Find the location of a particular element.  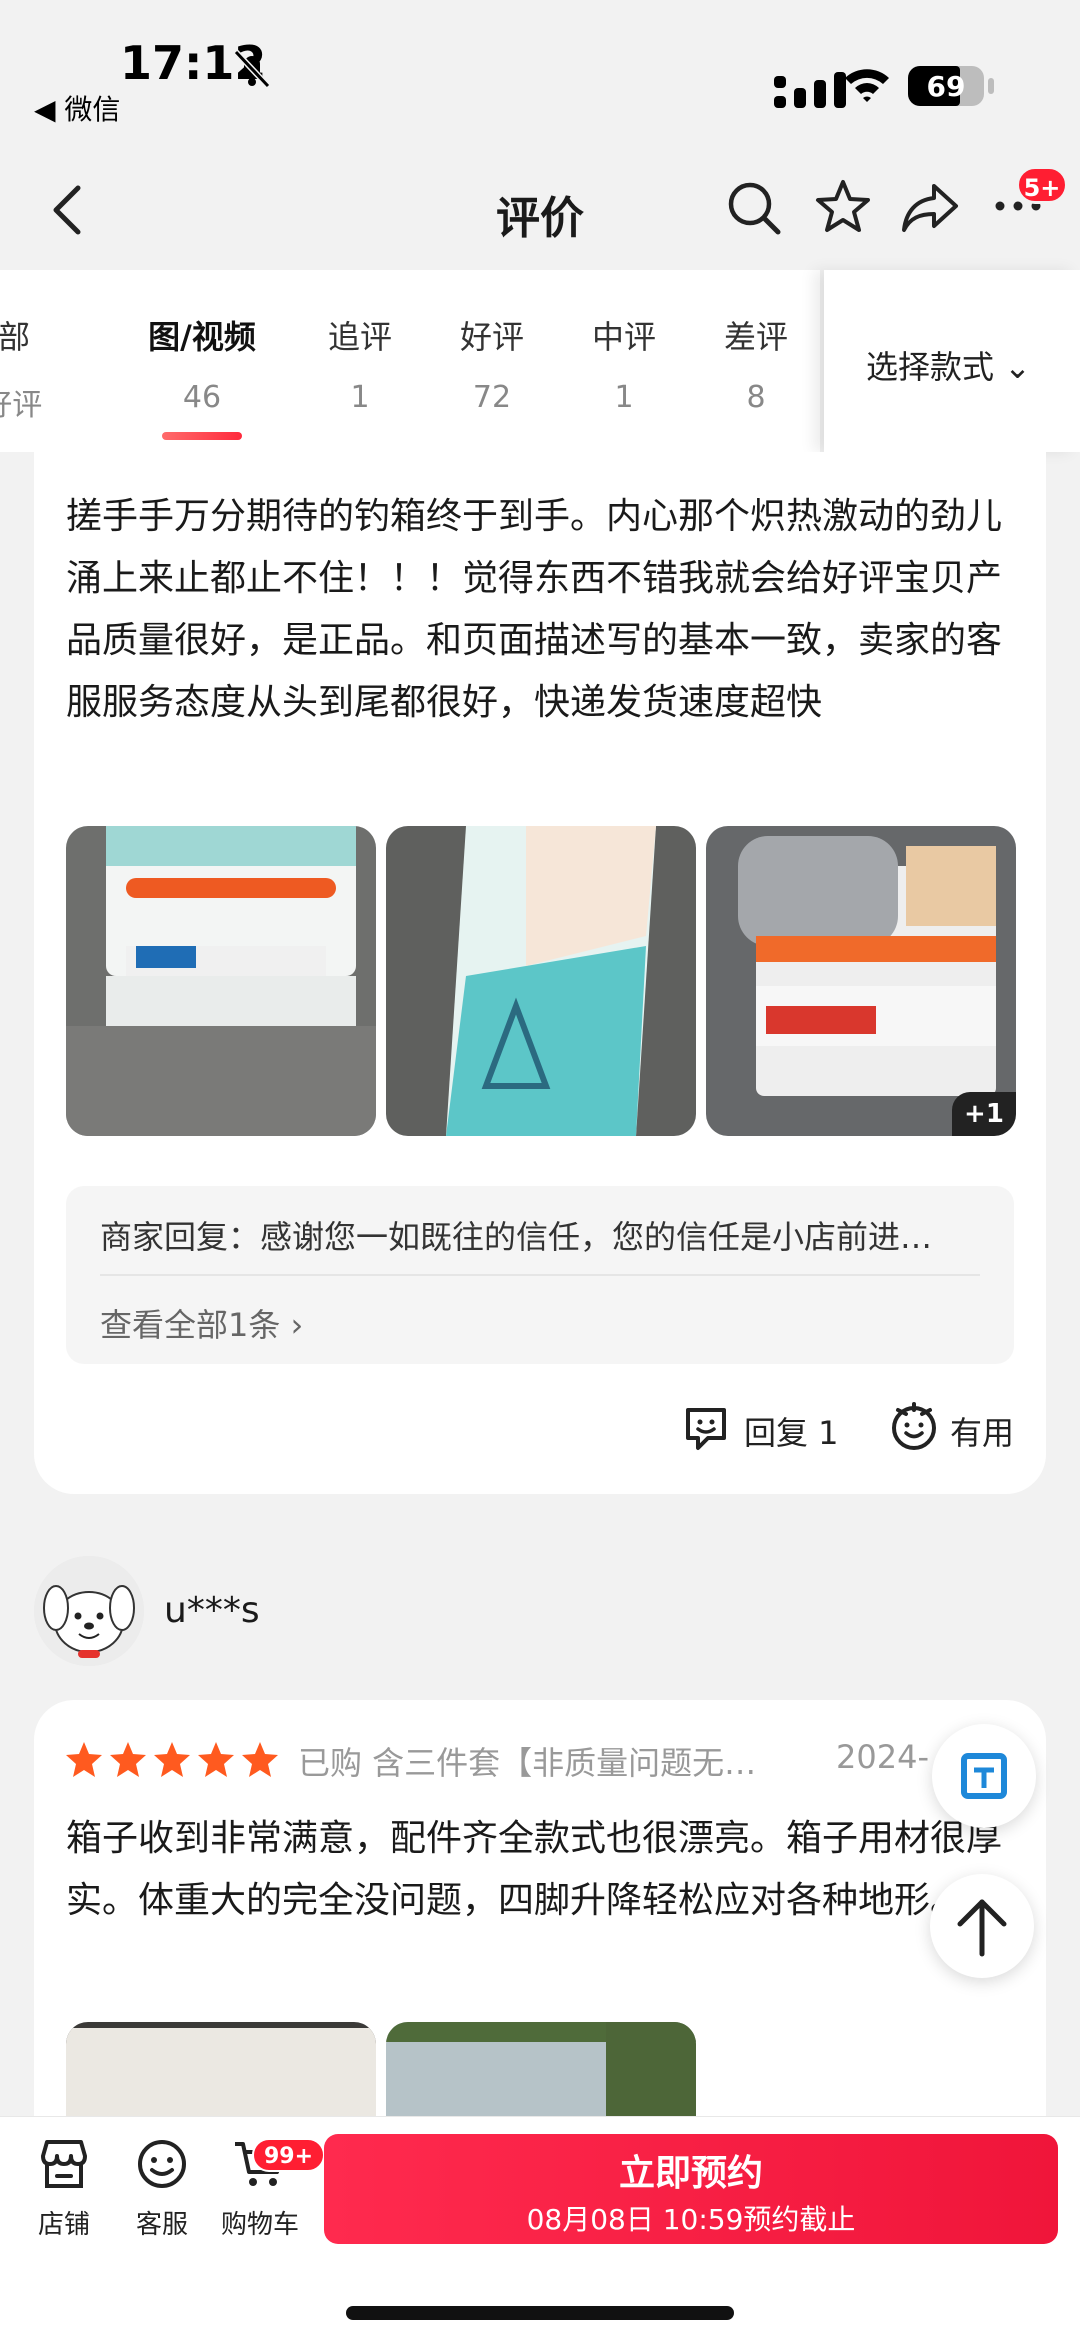

reply-comment-icon is located at coordinates (706, 1428).